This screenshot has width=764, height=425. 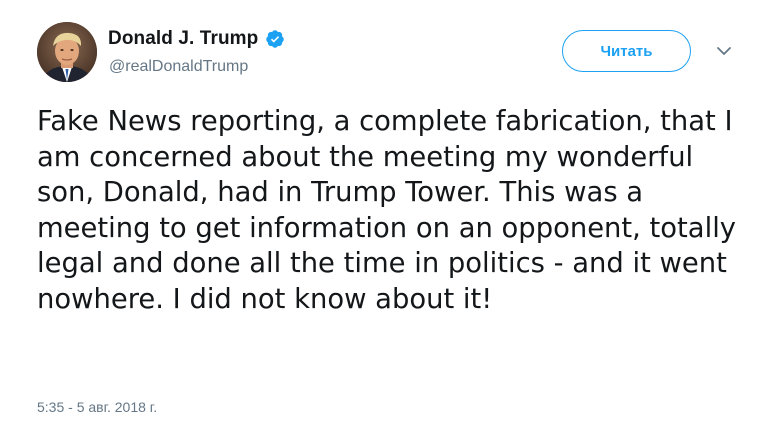 I want to click on follow-button: Читать, so click(x=626, y=51).